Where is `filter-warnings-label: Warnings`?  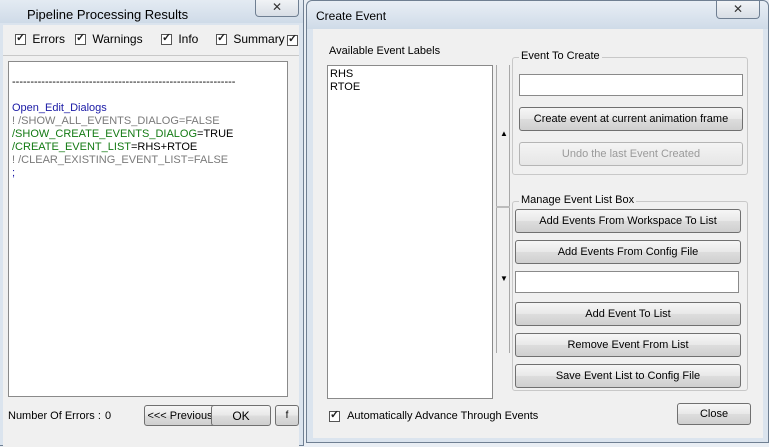 filter-warnings-label: Warnings is located at coordinates (117, 39).